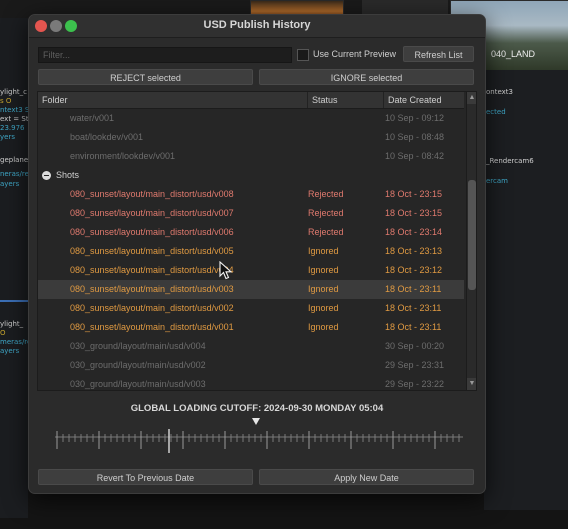 The height and width of the screenshot is (529, 568). What do you see at coordinates (12, 324) in the screenshot?
I see `background-node-label: ylight_` at bounding box center [12, 324].